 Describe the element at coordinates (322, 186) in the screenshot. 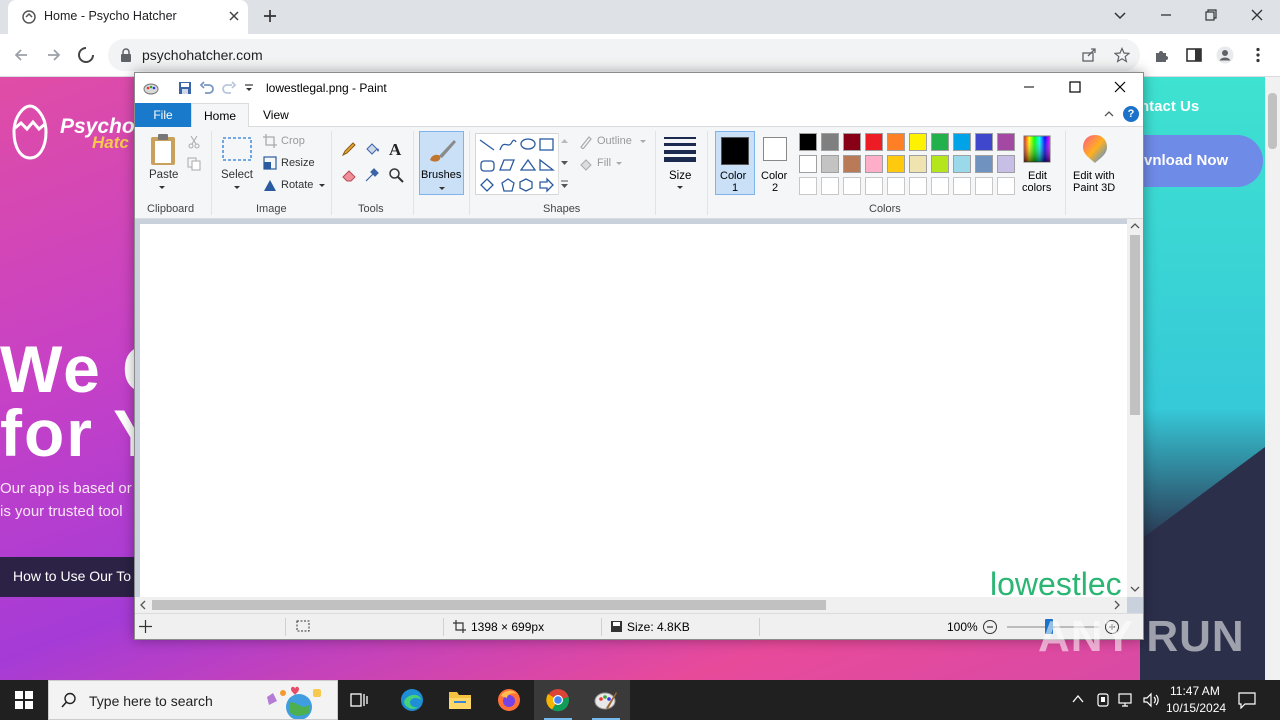

I see `rotate-dropdown-icon` at that location.